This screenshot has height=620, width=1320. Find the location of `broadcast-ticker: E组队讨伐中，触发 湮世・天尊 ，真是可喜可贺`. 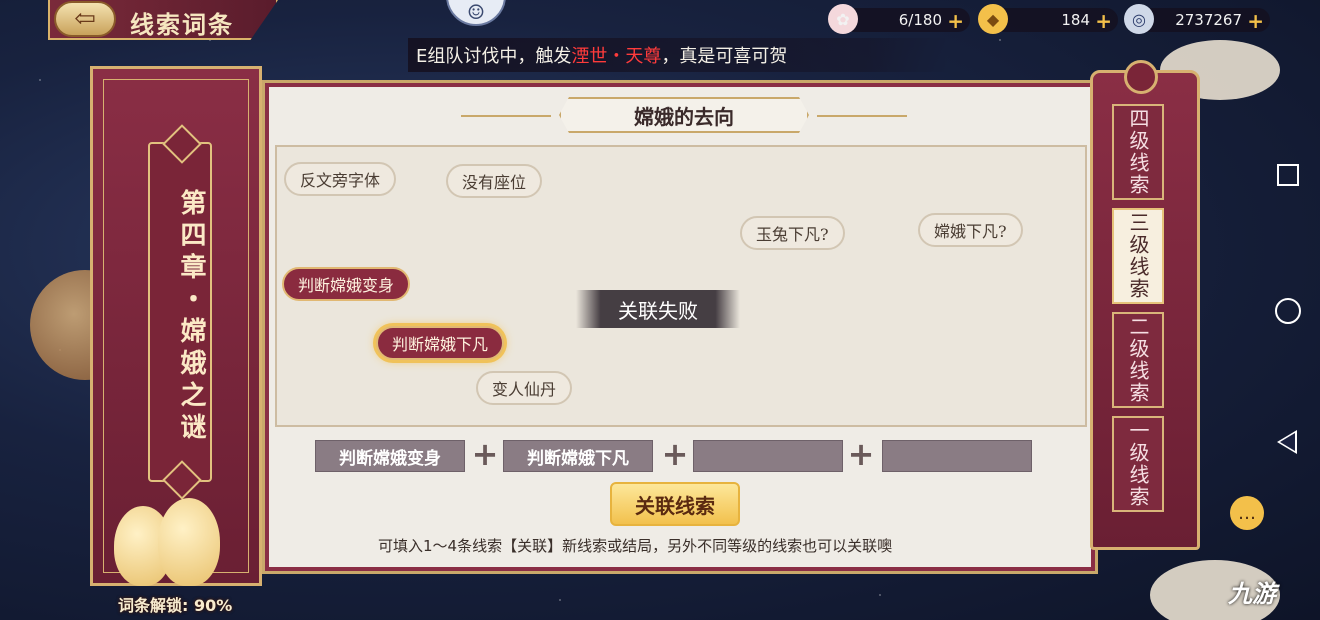

broadcast-ticker: E组队讨伐中，触发 湮世・天尊 ，真是可喜可贺 is located at coordinates (678, 55).